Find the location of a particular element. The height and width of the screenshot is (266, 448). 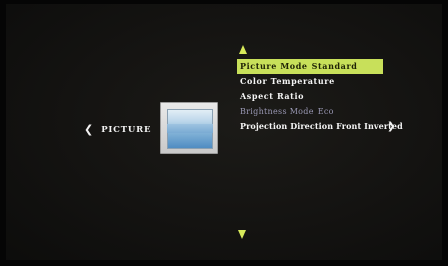

menu-item-label: Color Temperature is located at coordinates (287, 81).